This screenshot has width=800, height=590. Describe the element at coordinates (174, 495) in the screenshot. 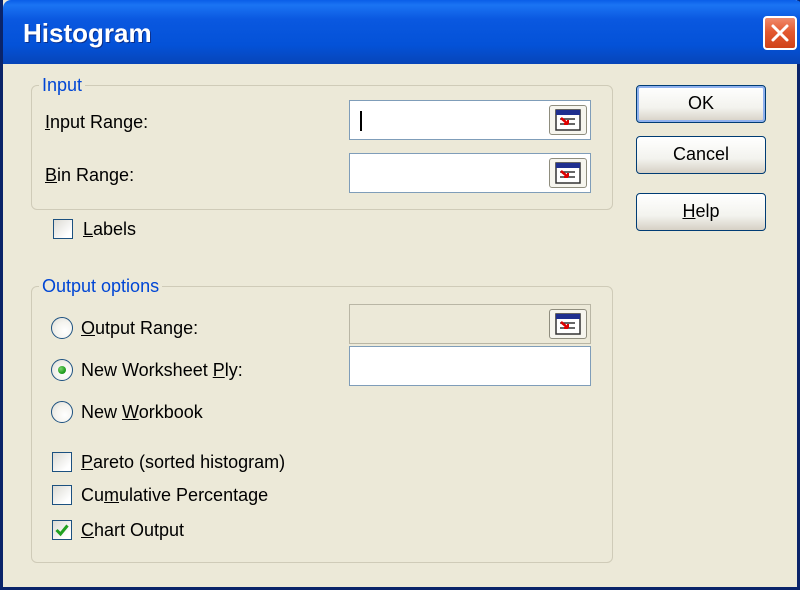

I see `cumulative-percentage-label: Cumulative Percentage` at that location.